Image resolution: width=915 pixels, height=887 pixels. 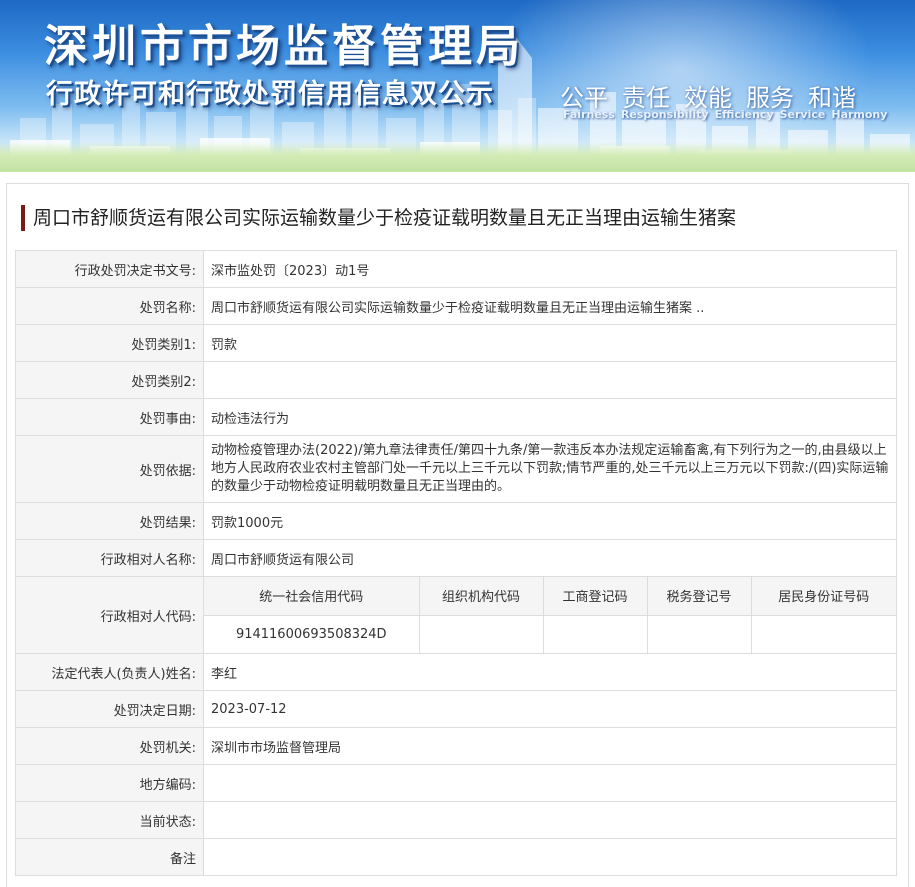 I want to click on value-en-4: Harmony, so click(x=859, y=114).